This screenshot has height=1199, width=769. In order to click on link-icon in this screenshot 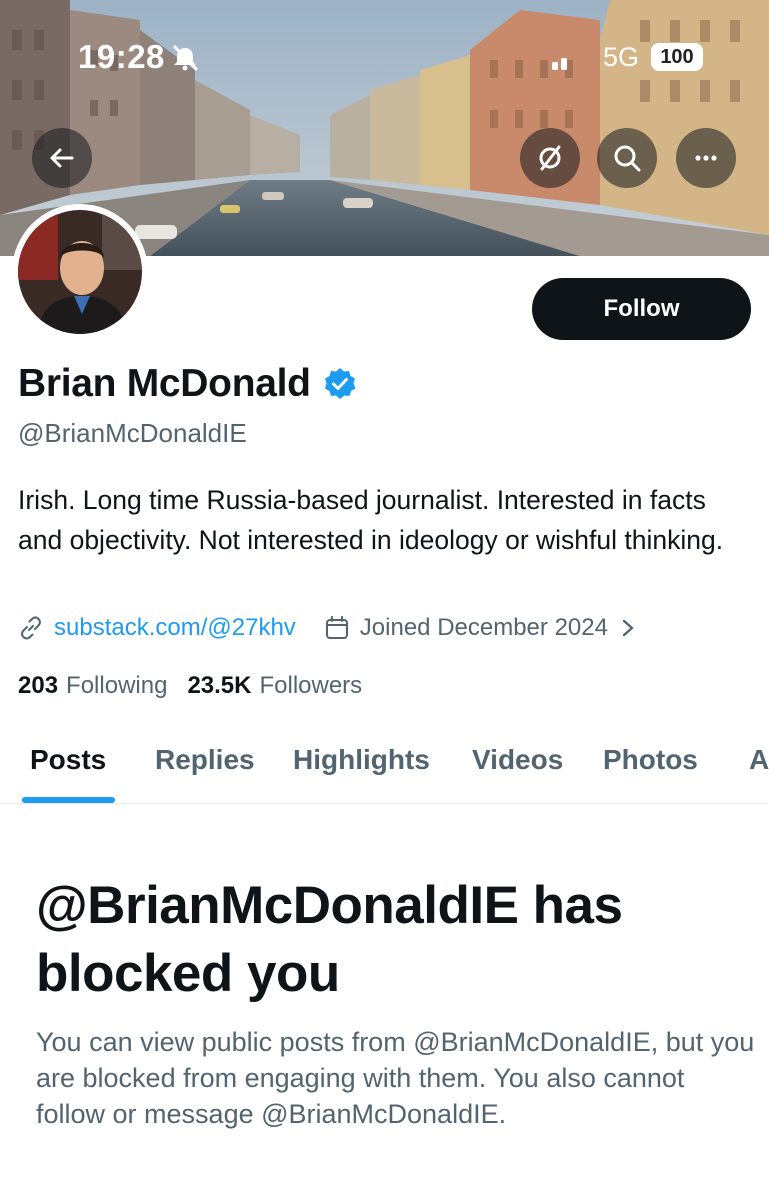, I will do `click(31, 628)`.